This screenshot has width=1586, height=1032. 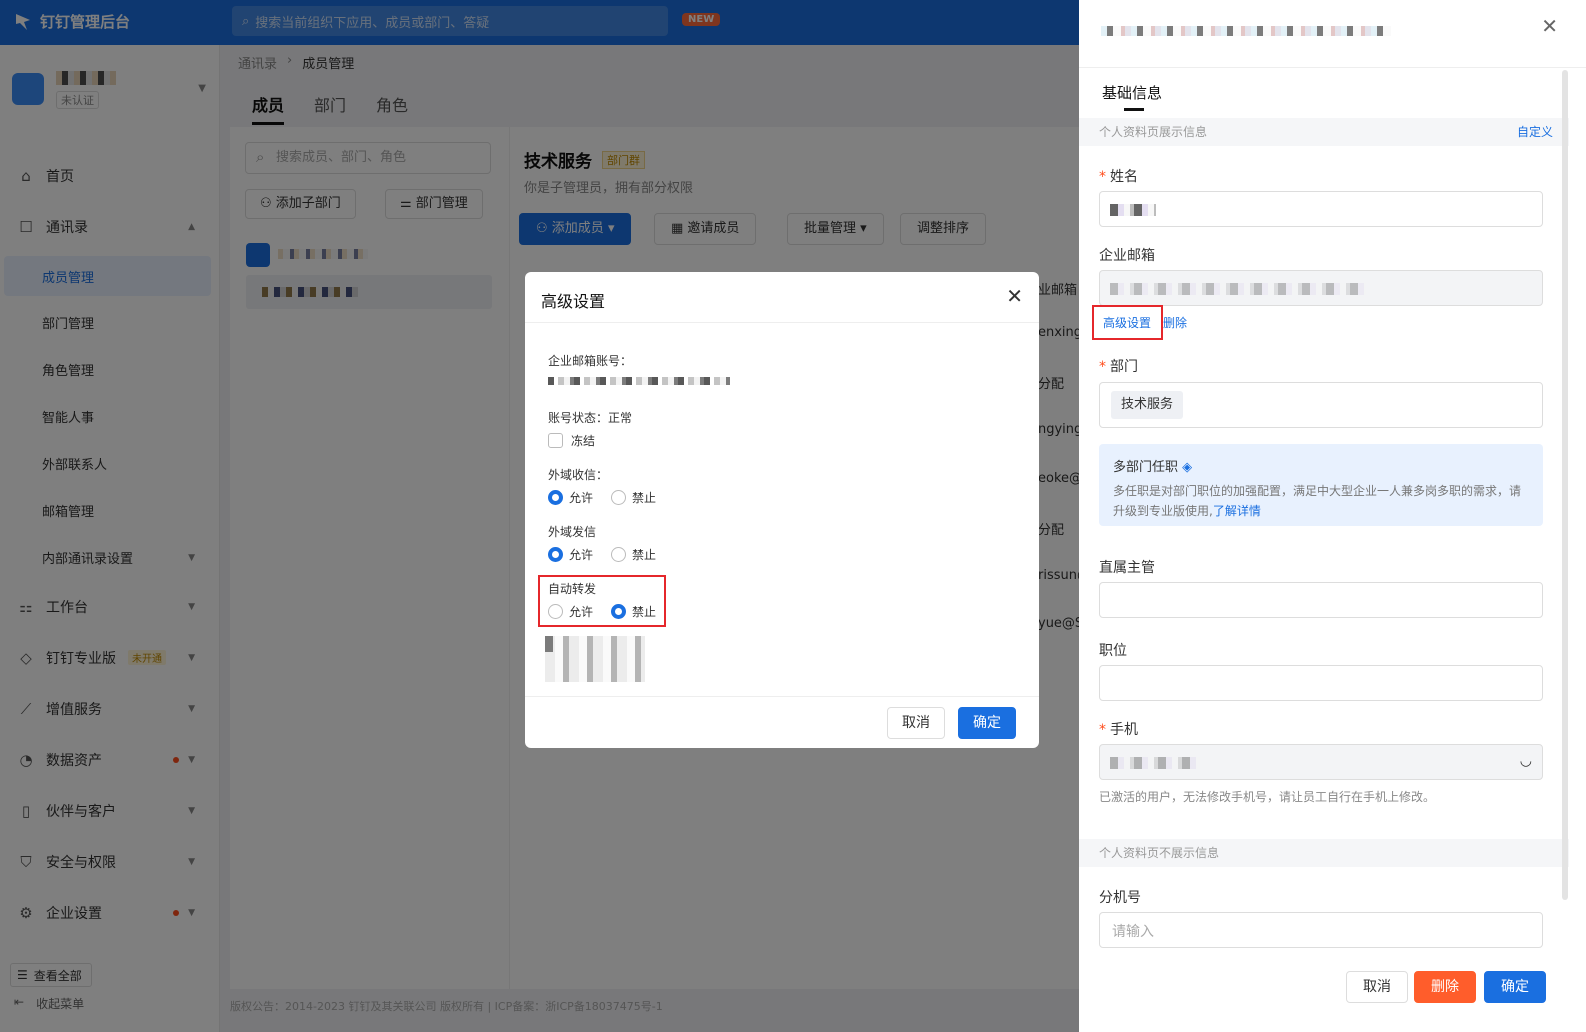 I want to click on name-field, so click(x=1321, y=209).